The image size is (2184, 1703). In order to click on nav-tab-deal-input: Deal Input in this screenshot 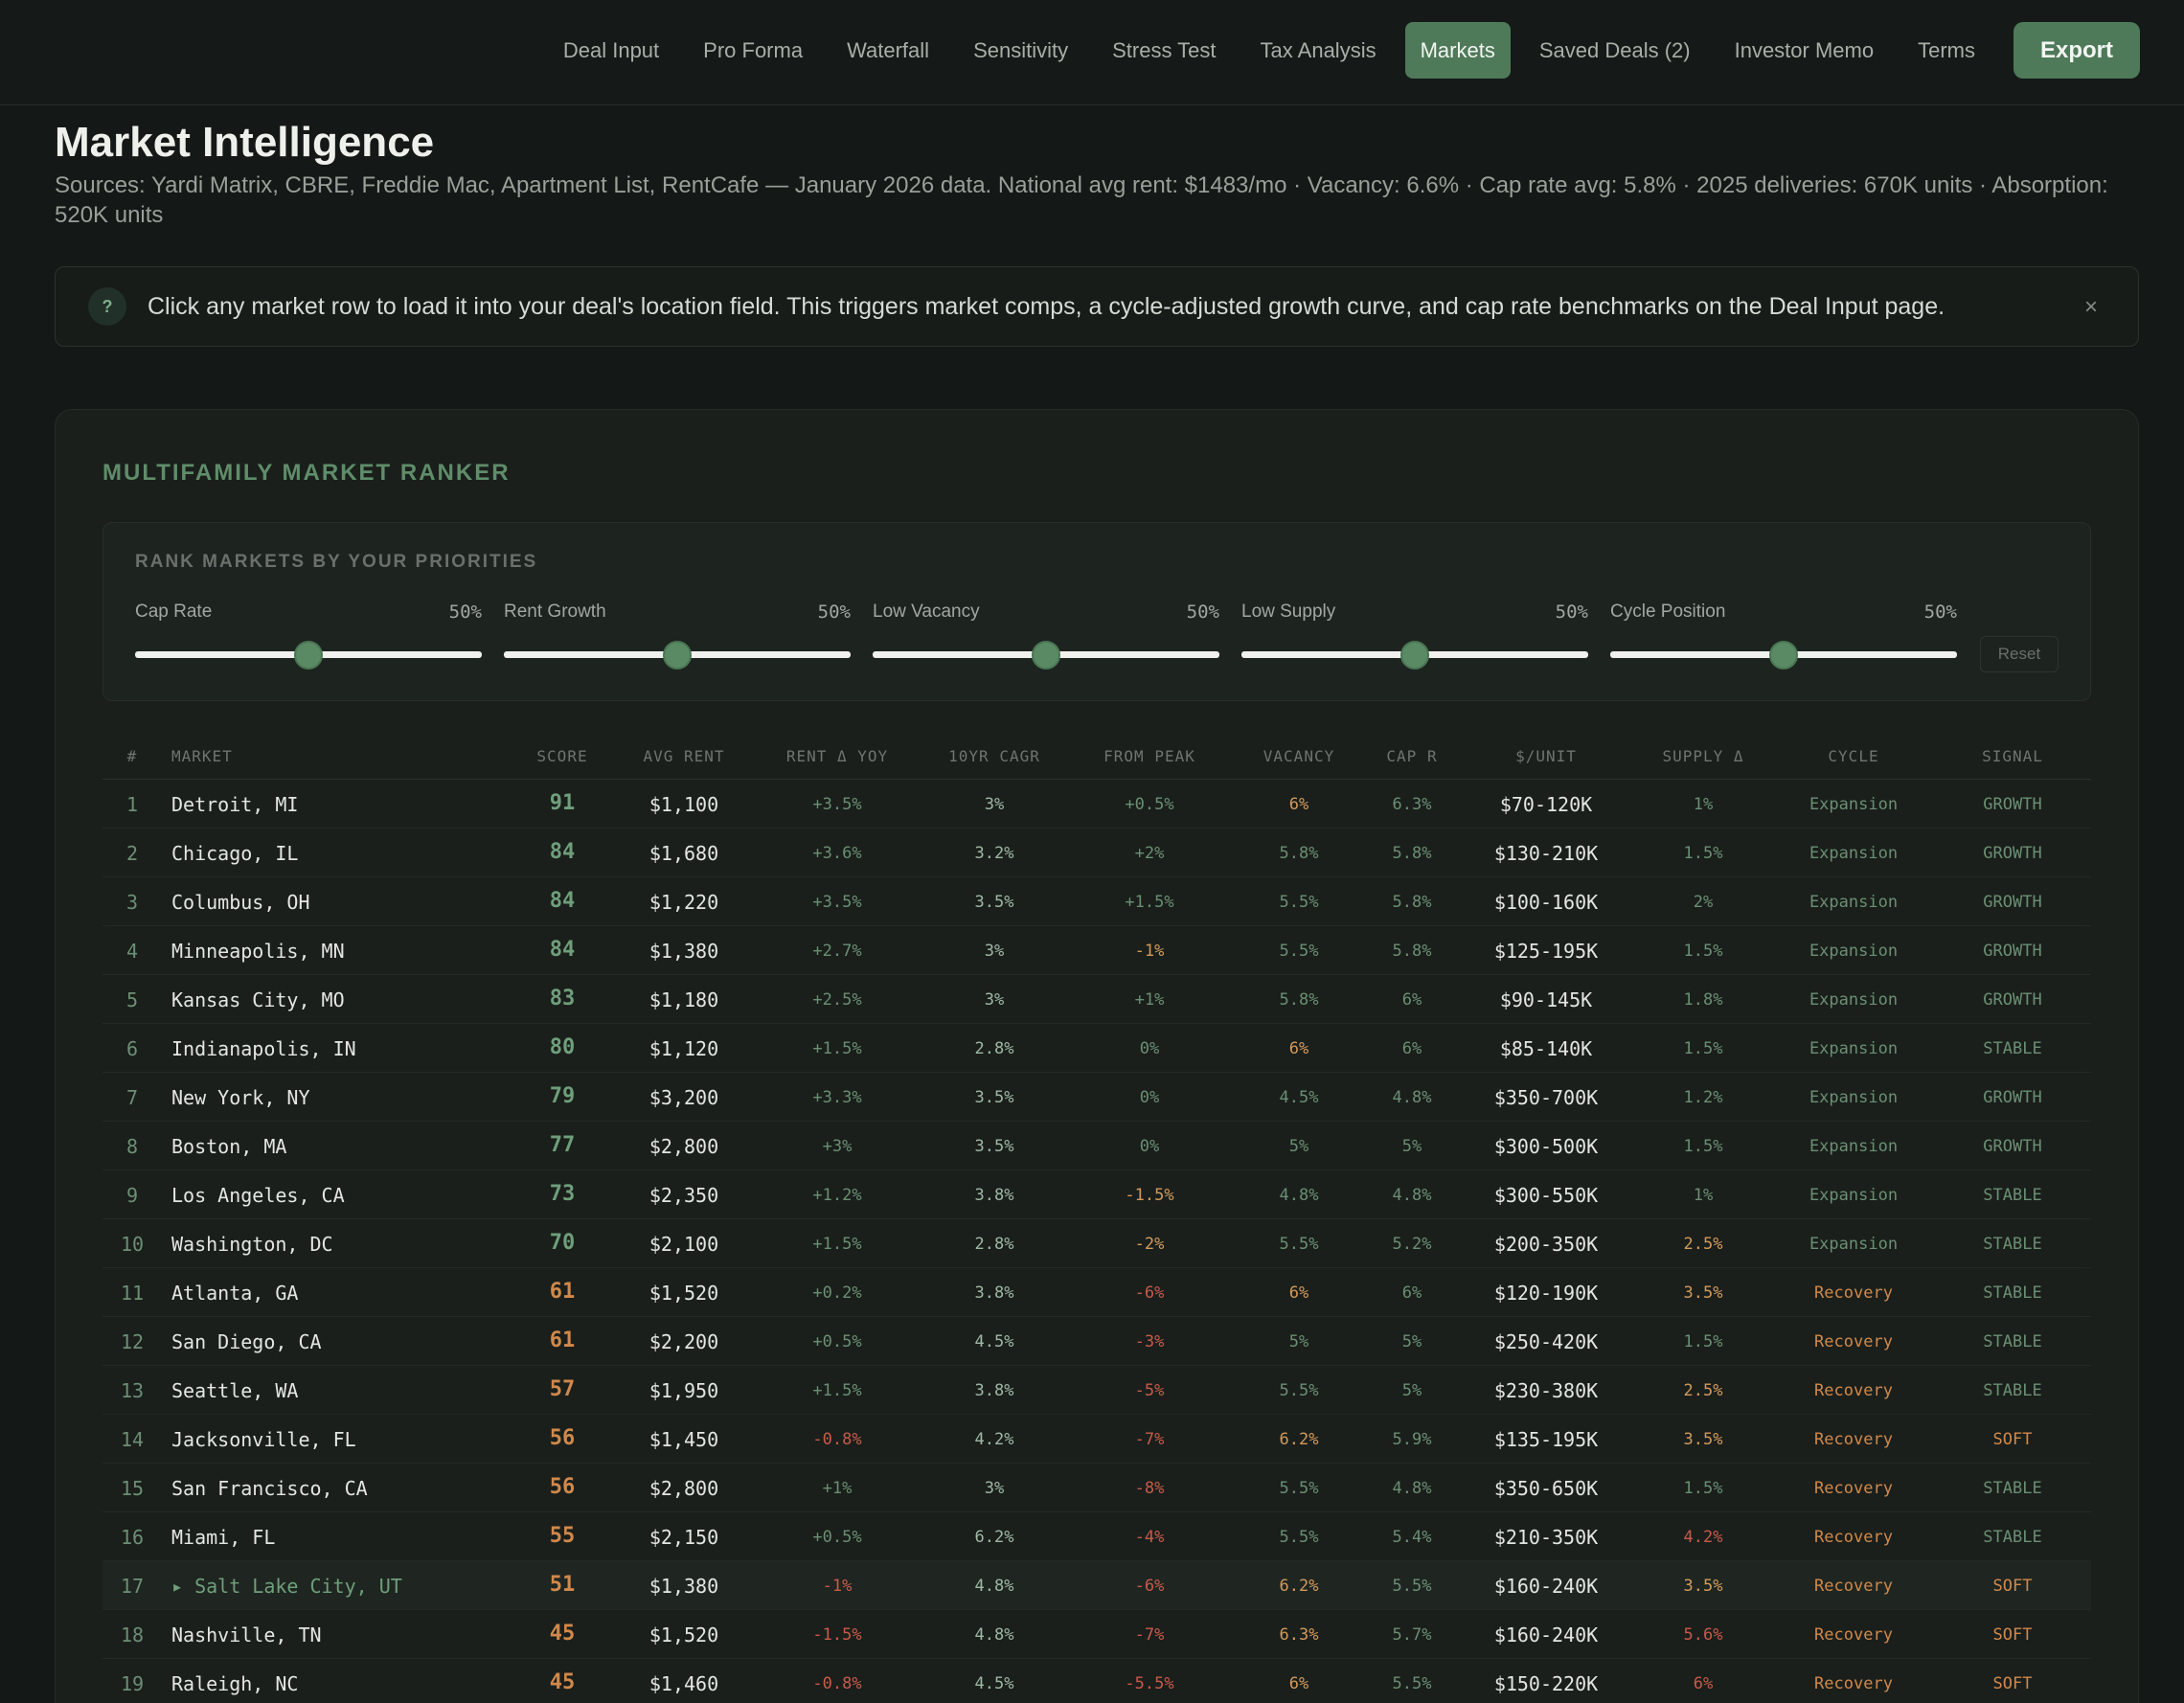, I will do `click(611, 50)`.